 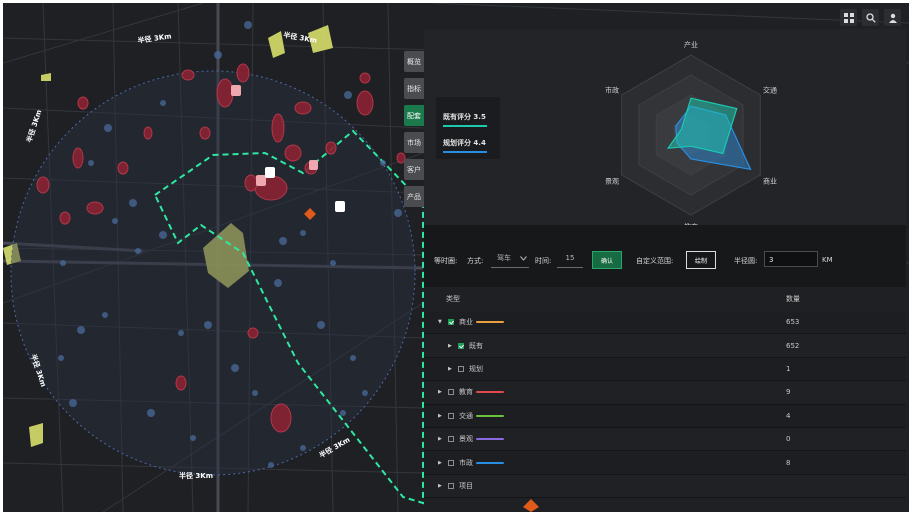 What do you see at coordinates (793, 299) in the screenshot?
I see `count-column-header: 数量` at bounding box center [793, 299].